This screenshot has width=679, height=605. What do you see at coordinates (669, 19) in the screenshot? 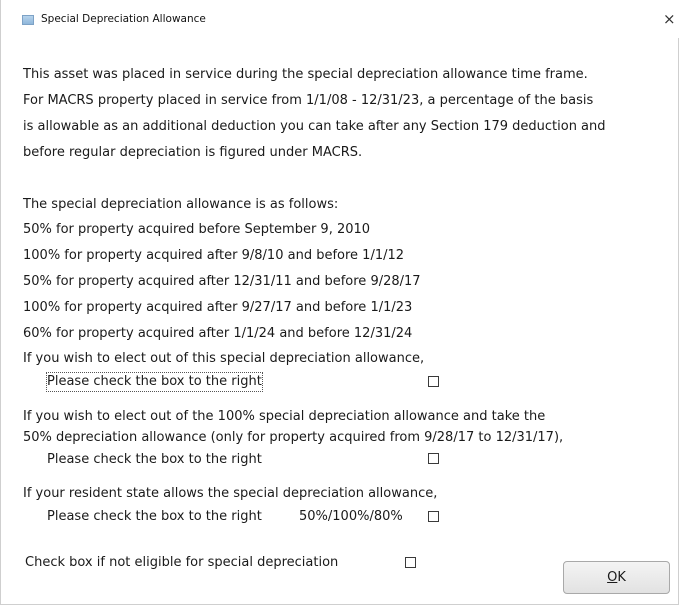
I see `close-icon: ×` at bounding box center [669, 19].